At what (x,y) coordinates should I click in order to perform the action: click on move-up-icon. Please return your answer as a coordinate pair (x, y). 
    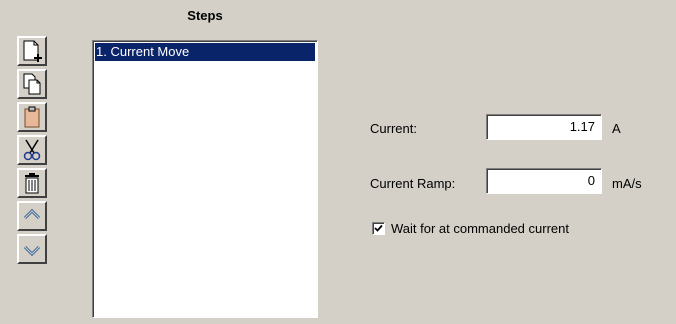
    Looking at the image, I should click on (32, 214).